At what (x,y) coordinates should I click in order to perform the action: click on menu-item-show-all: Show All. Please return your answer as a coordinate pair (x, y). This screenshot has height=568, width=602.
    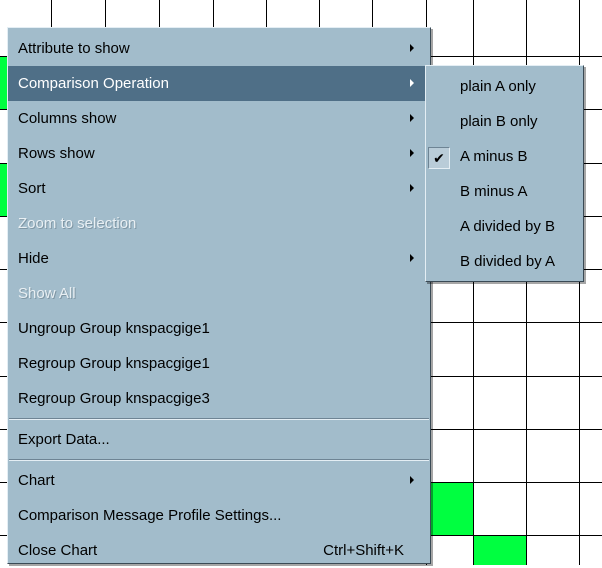
    Looking at the image, I should click on (219, 293).